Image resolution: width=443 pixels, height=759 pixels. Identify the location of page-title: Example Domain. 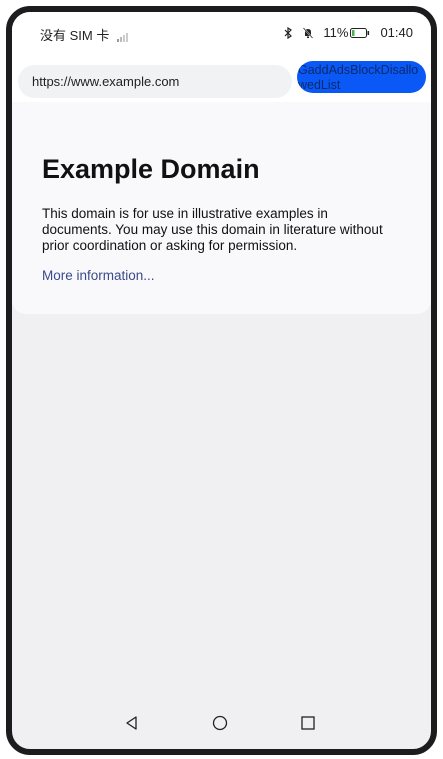
(151, 169).